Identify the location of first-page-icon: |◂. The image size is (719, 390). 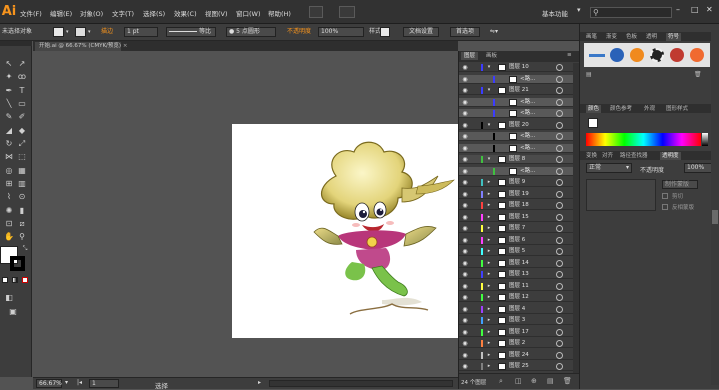
(79, 382).